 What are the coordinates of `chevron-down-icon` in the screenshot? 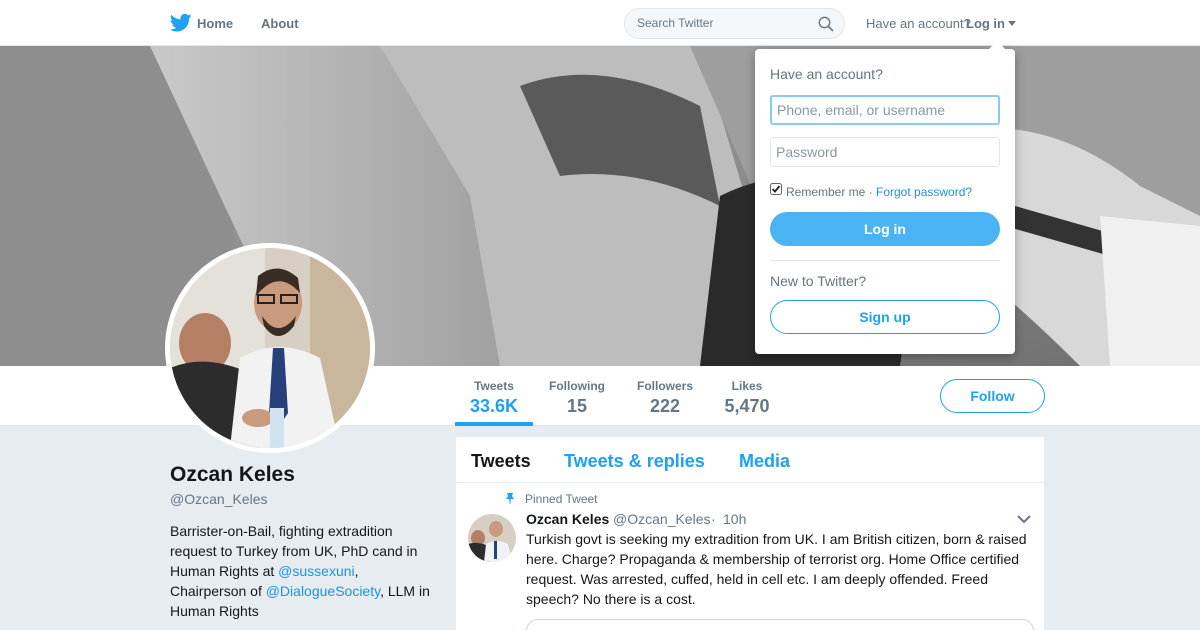 It's located at (1024, 519).